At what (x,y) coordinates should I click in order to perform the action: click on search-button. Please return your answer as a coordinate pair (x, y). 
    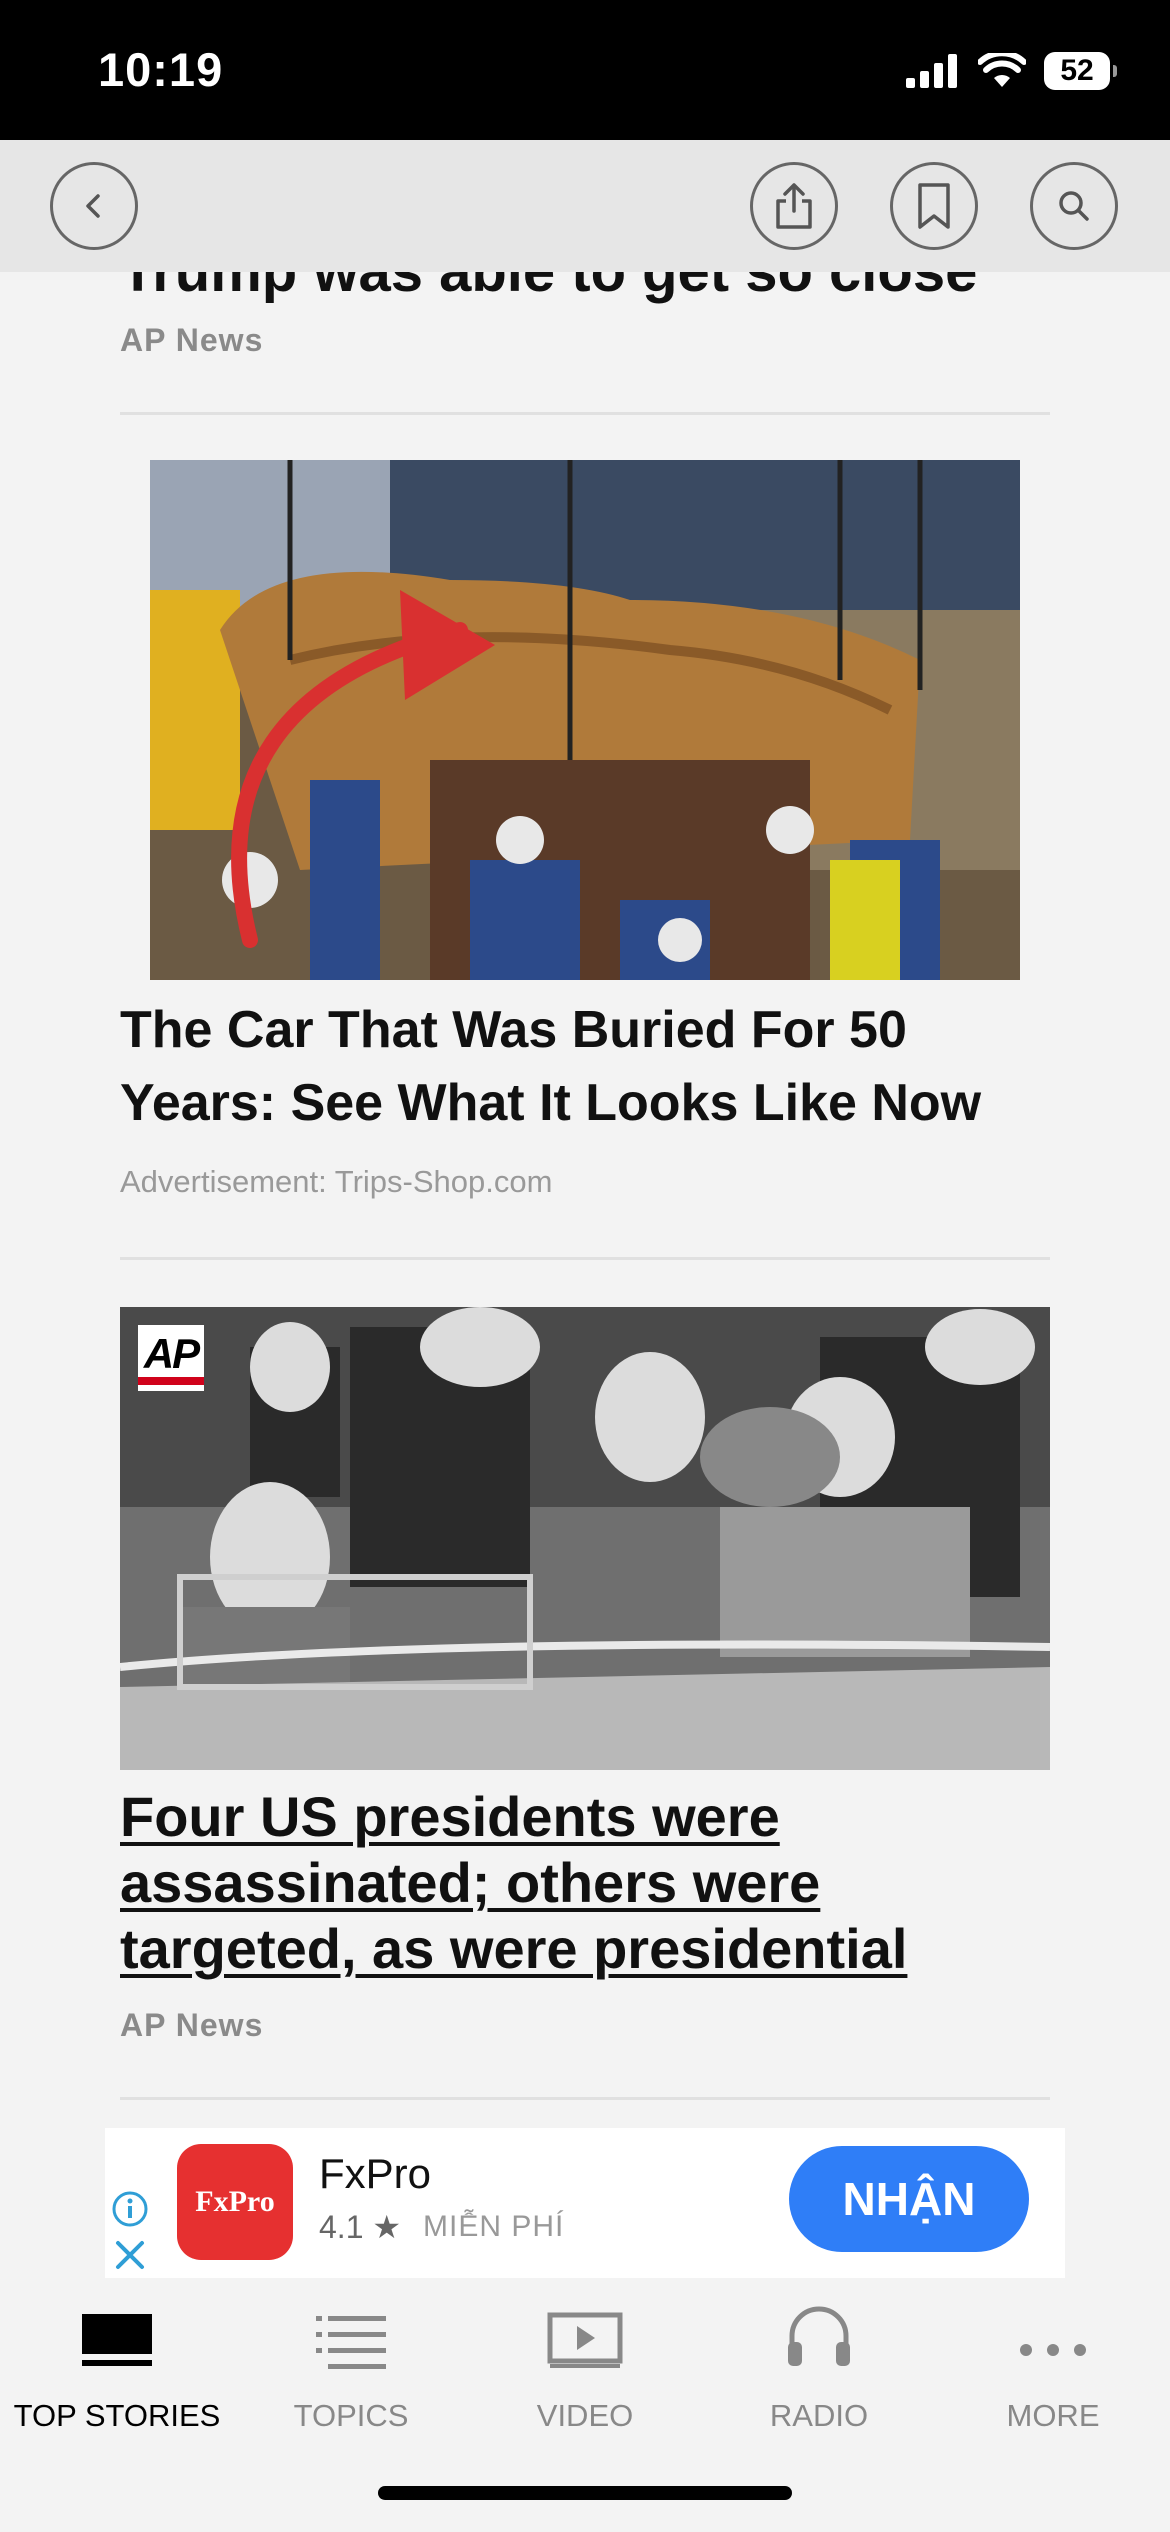
    Looking at the image, I should click on (1074, 206).